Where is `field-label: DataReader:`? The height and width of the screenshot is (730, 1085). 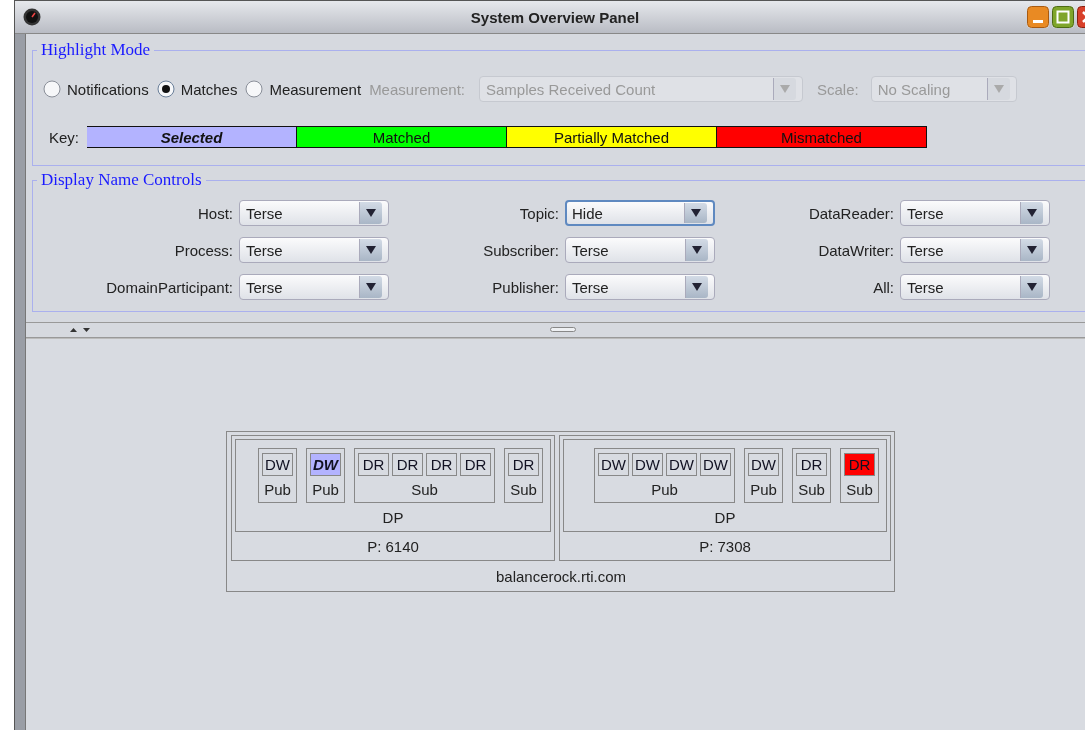
field-label: DataReader: is located at coordinates (850, 213).